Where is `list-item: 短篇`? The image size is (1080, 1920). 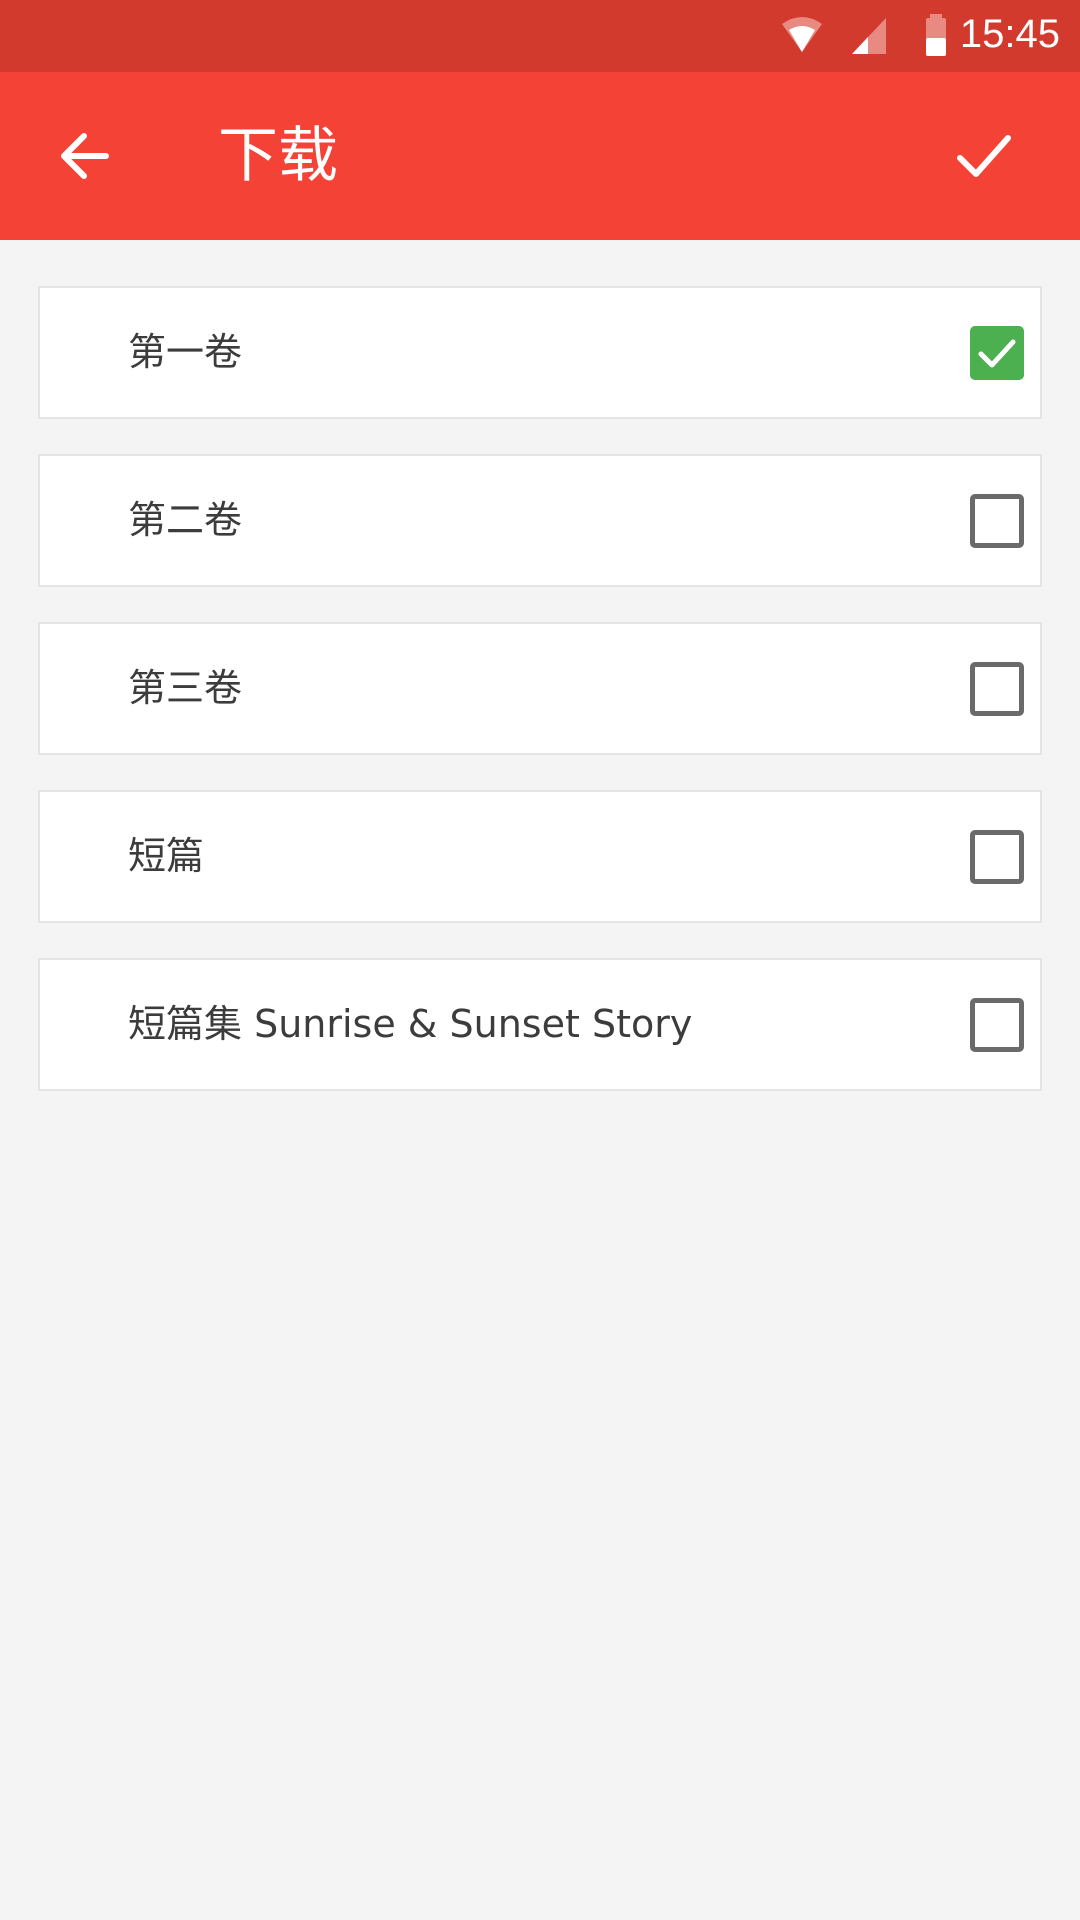
list-item: 短篇 is located at coordinates (540, 856).